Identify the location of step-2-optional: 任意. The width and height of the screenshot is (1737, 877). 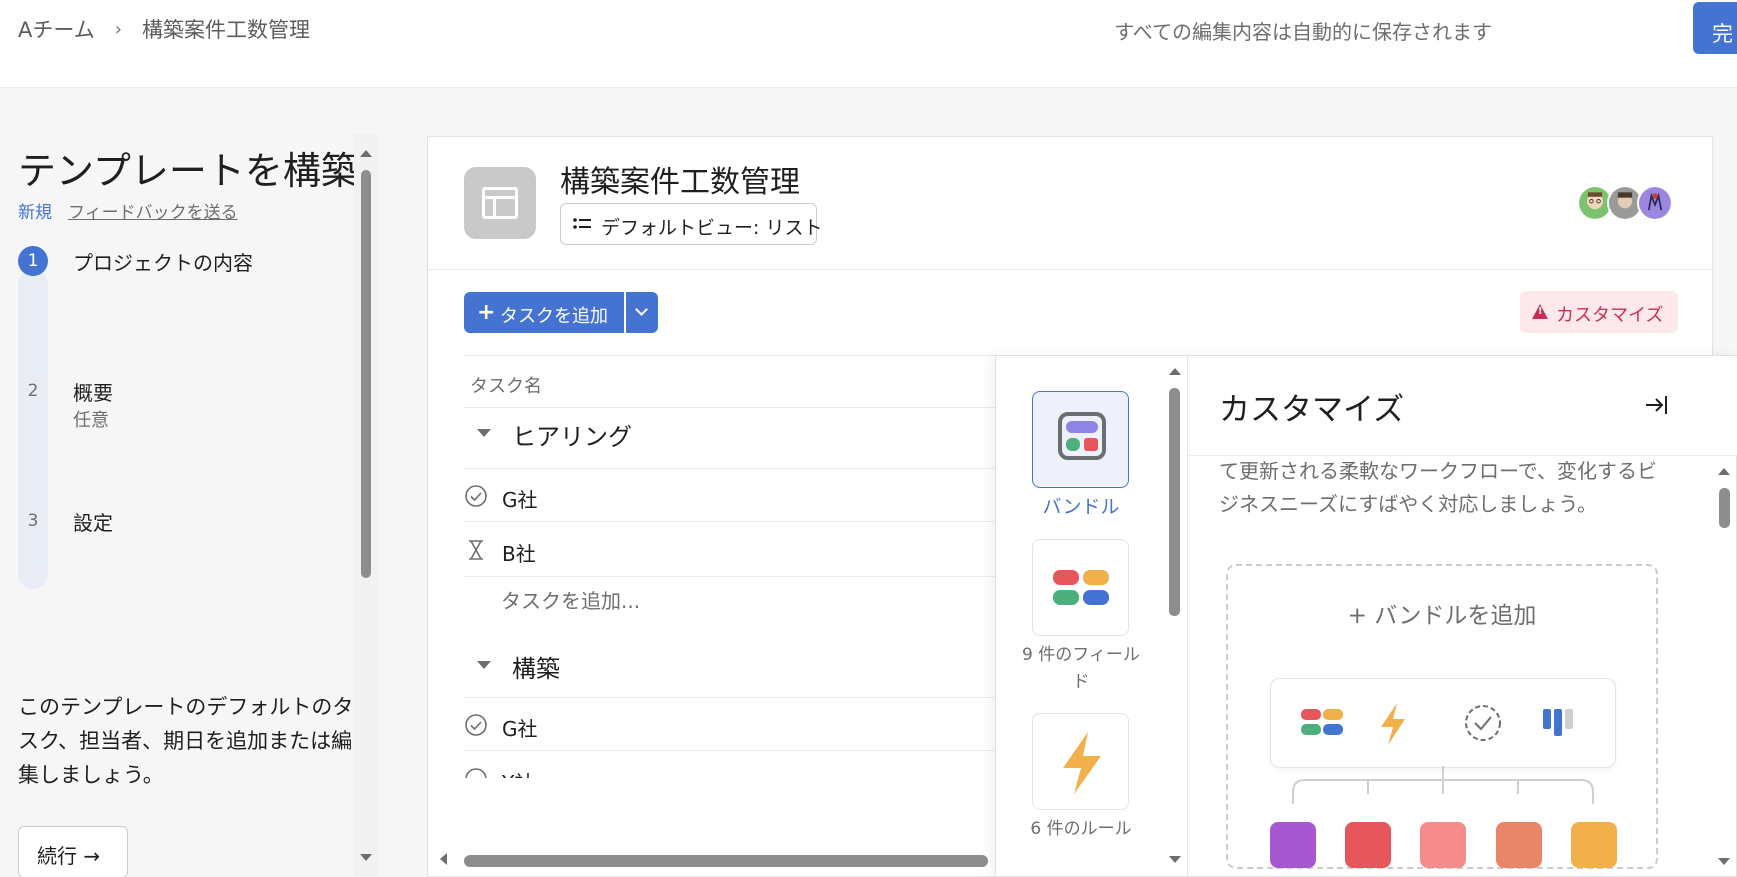
(91, 420).